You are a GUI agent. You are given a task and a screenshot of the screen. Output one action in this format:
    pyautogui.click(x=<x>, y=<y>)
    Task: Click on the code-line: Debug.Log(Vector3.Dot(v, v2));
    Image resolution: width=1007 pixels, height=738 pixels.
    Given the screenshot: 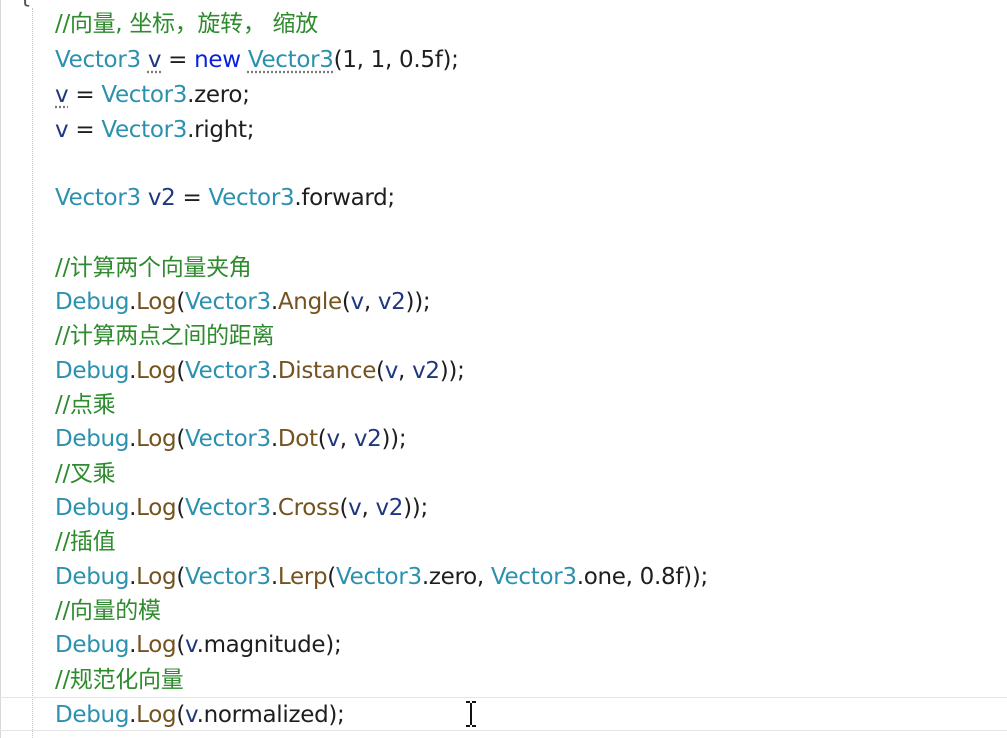 What is the action you would take?
    pyautogui.click(x=231, y=439)
    